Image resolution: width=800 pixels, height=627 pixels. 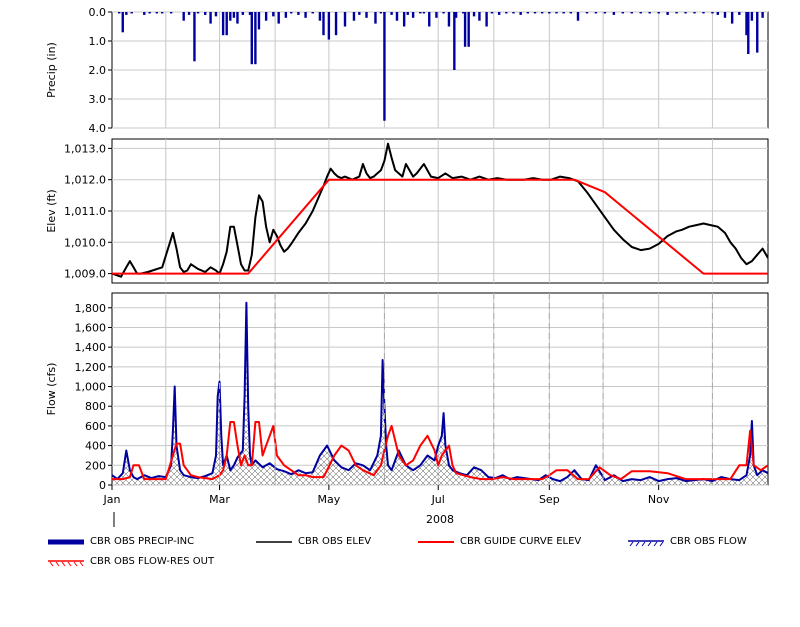 What do you see at coordinates (85, 274) in the screenshot?
I see `y-tick-label: 1,009.0` at bounding box center [85, 274].